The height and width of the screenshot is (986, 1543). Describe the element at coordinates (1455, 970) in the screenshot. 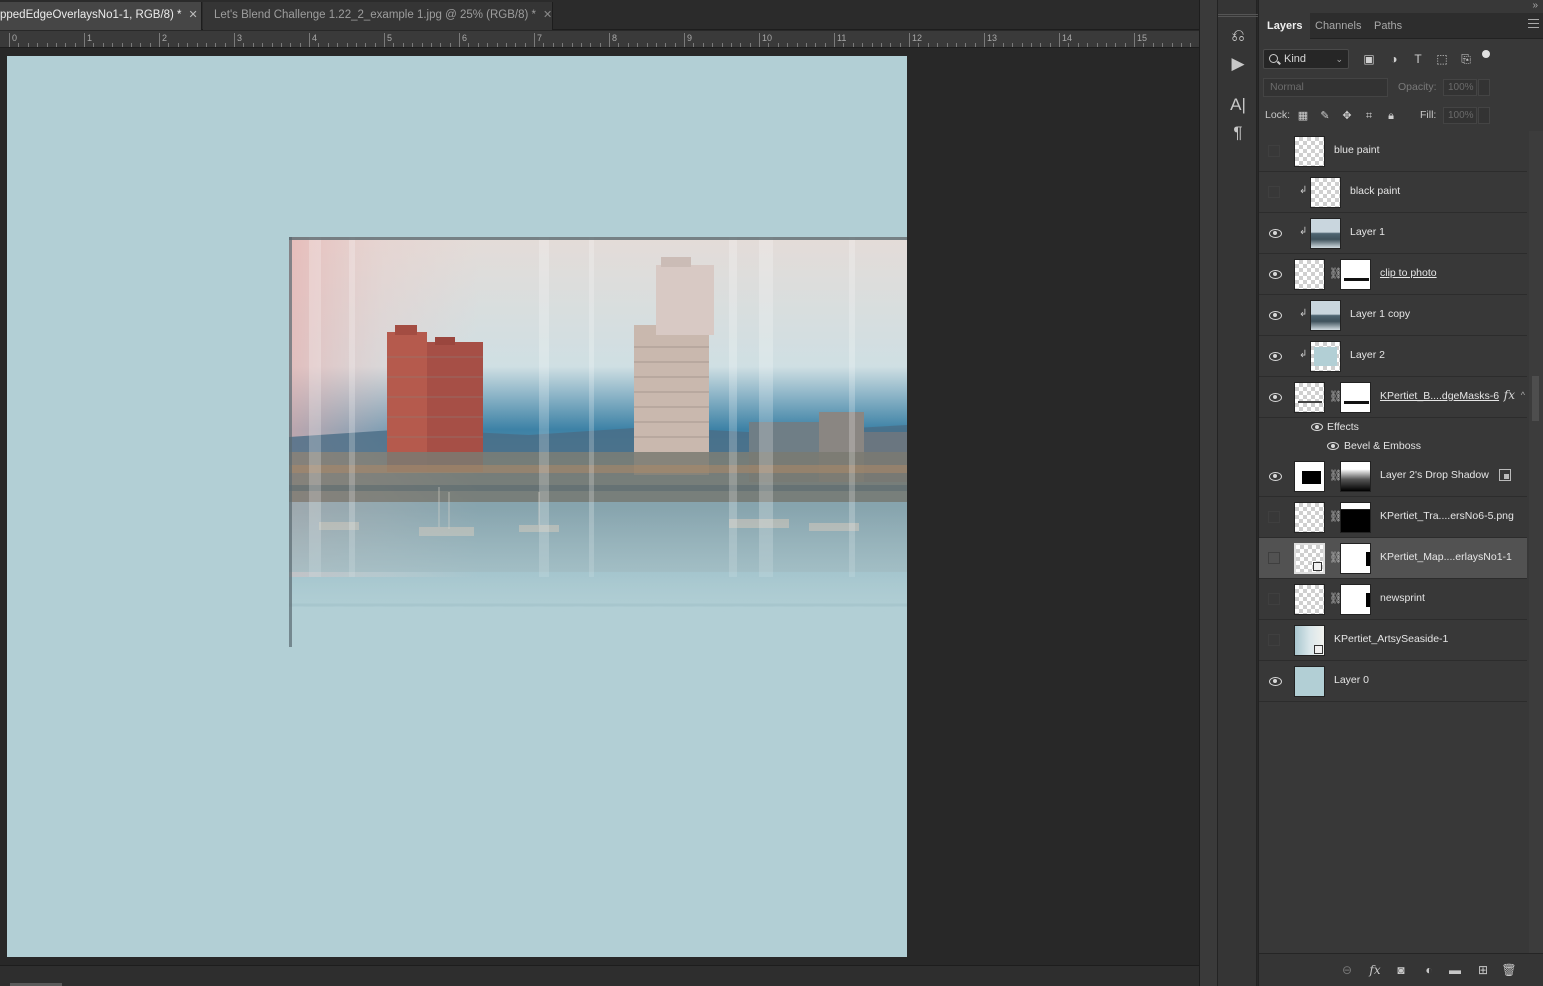

I see `new-group-icon: ▬` at that location.